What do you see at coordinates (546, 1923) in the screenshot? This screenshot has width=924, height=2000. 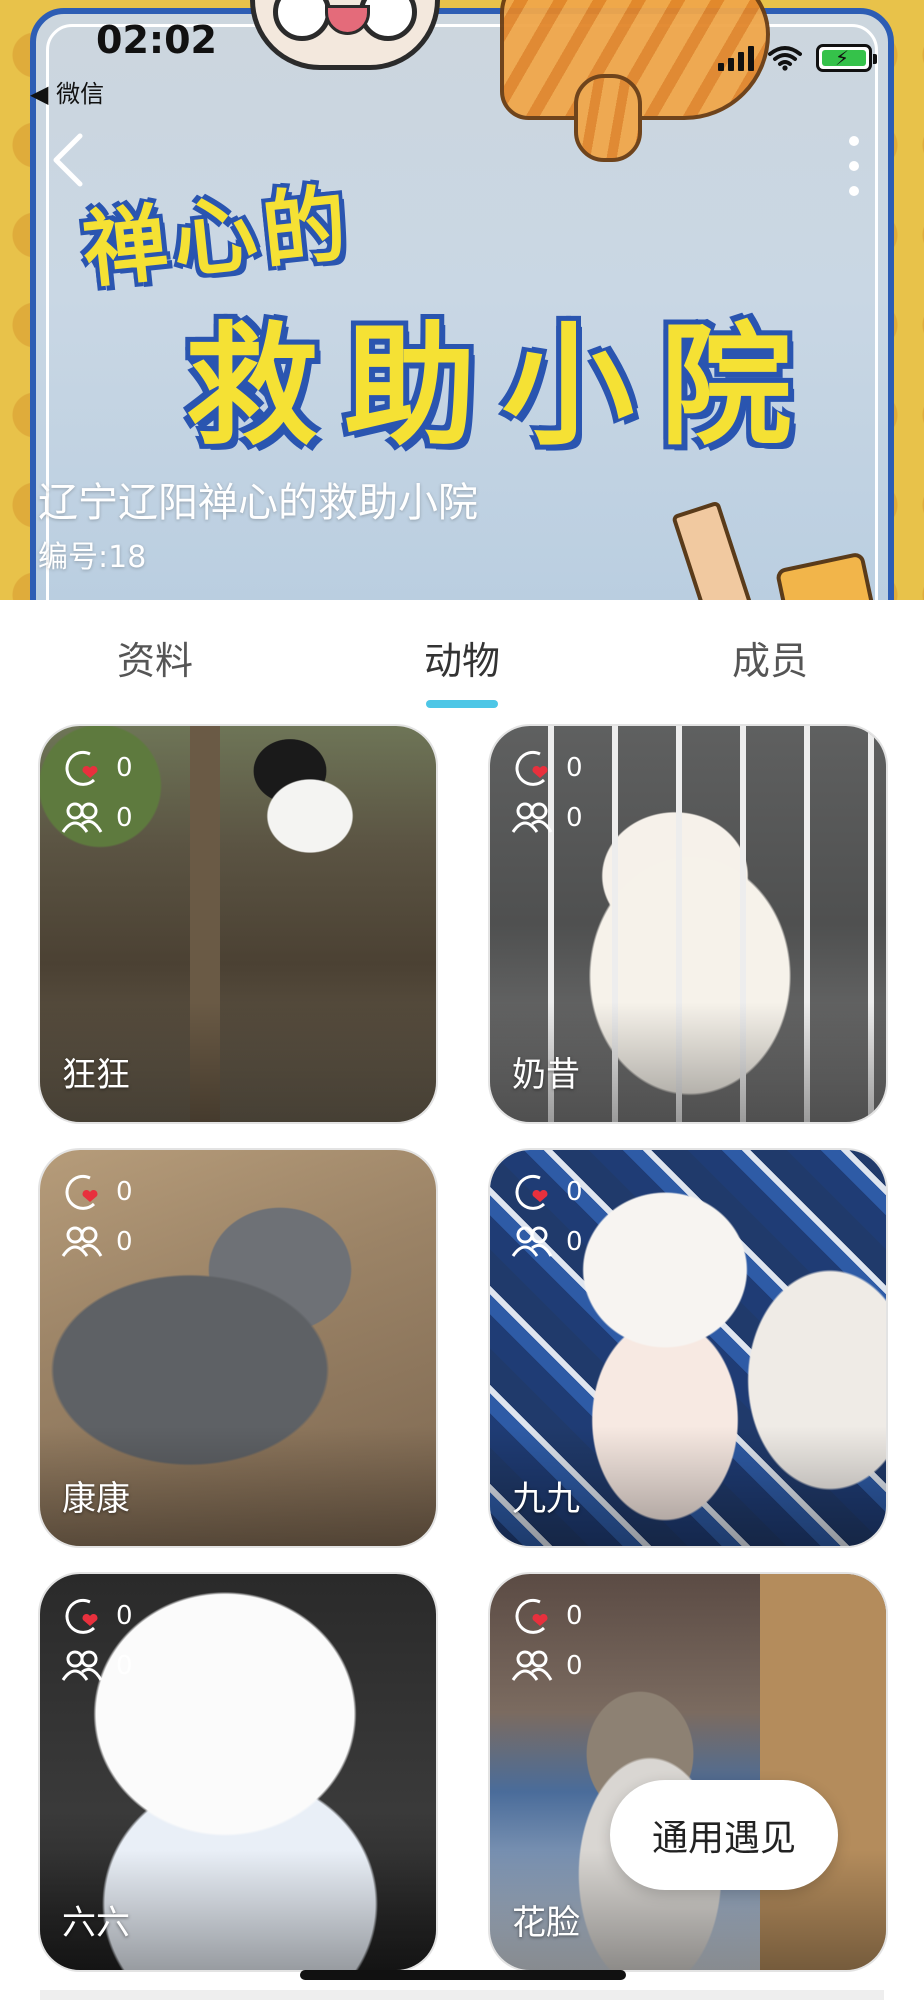 I see `animal-name: 花脸` at bounding box center [546, 1923].